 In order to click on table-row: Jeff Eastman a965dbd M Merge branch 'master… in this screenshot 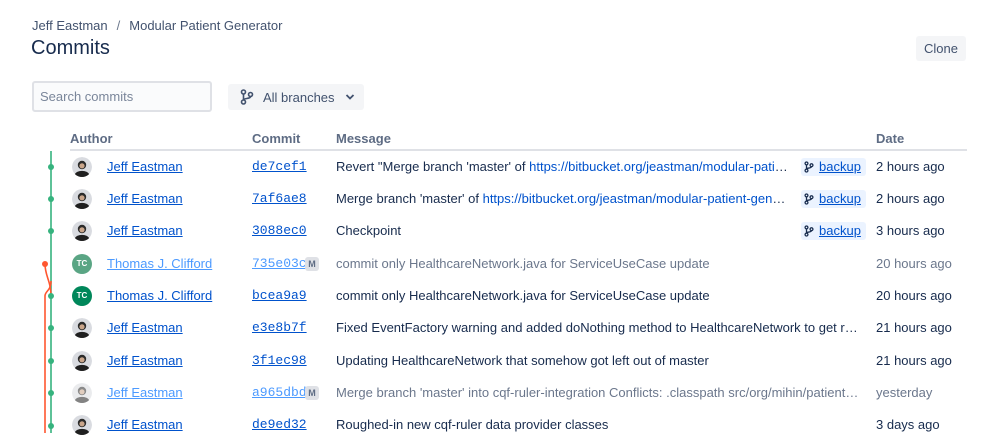, I will do `click(518, 393)`.